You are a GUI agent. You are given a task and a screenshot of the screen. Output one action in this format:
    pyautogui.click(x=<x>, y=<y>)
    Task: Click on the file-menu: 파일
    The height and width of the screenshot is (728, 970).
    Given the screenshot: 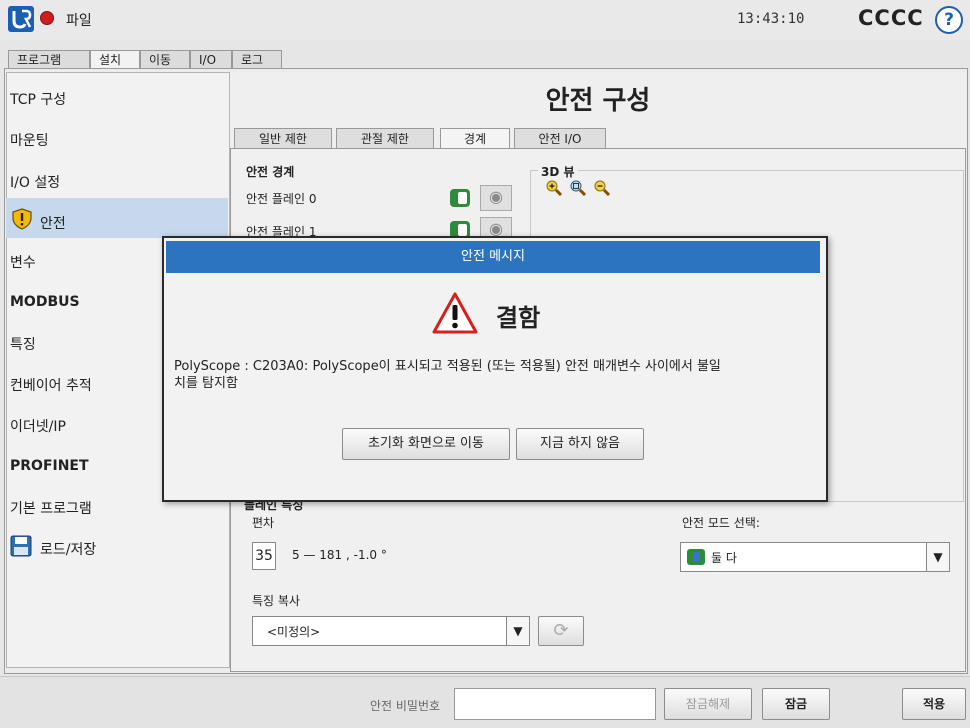 What is the action you would take?
    pyautogui.click(x=79, y=20)
    